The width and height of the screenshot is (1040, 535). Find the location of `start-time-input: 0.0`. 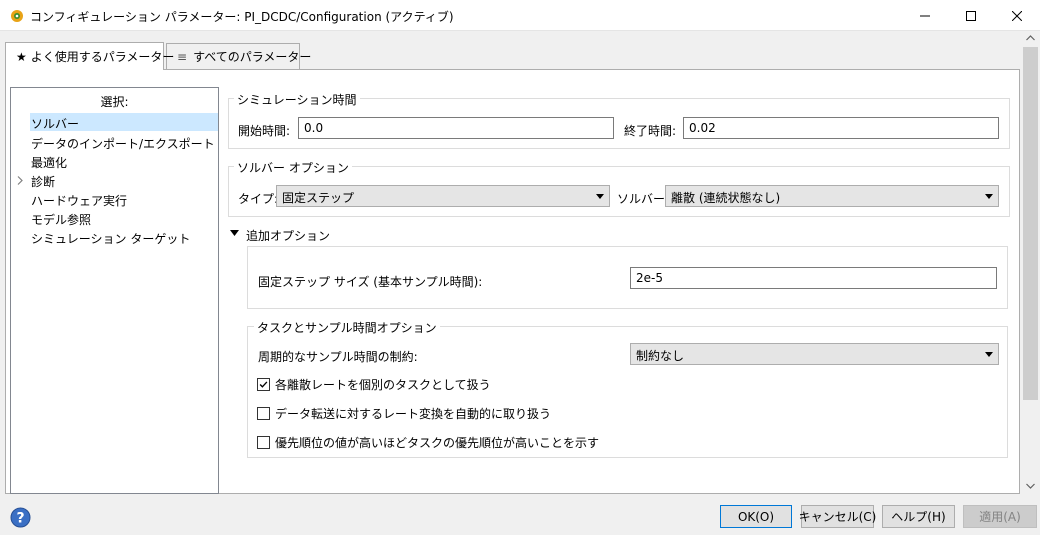

start-time-input: 0.0 is located at coordinates (456, 128).